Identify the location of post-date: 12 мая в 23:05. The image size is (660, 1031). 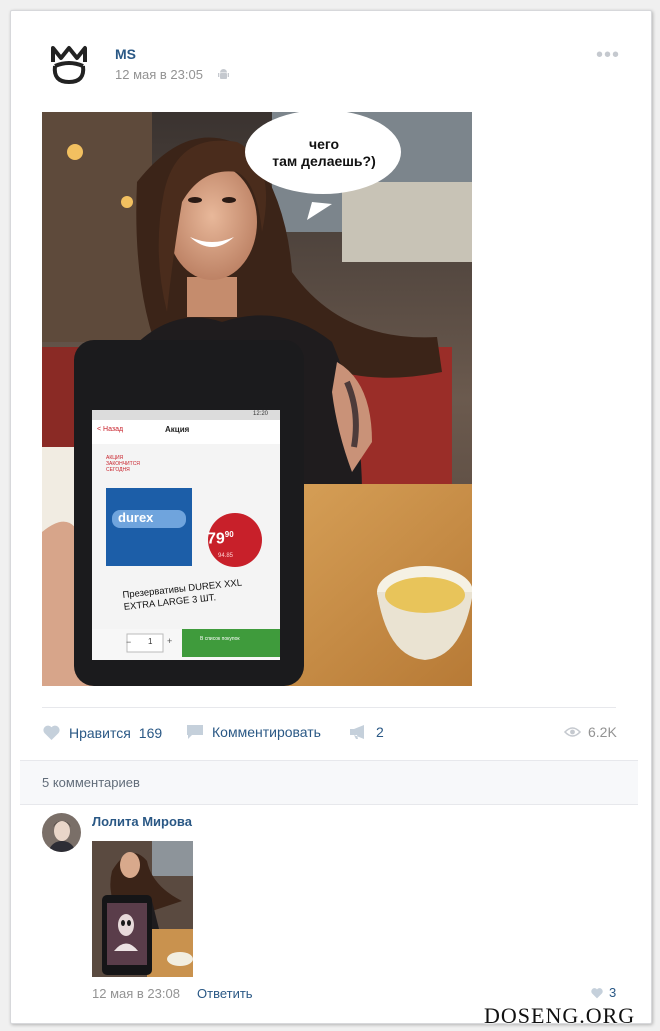
(159, 74).